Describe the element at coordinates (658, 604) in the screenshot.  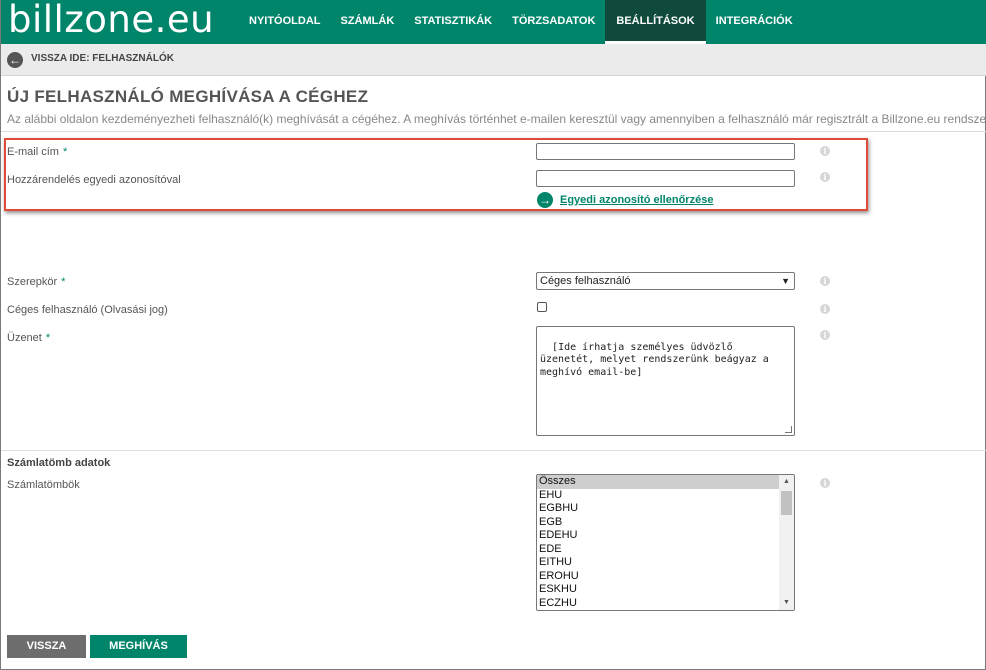
I see `list-option: ECZHU` at that location.